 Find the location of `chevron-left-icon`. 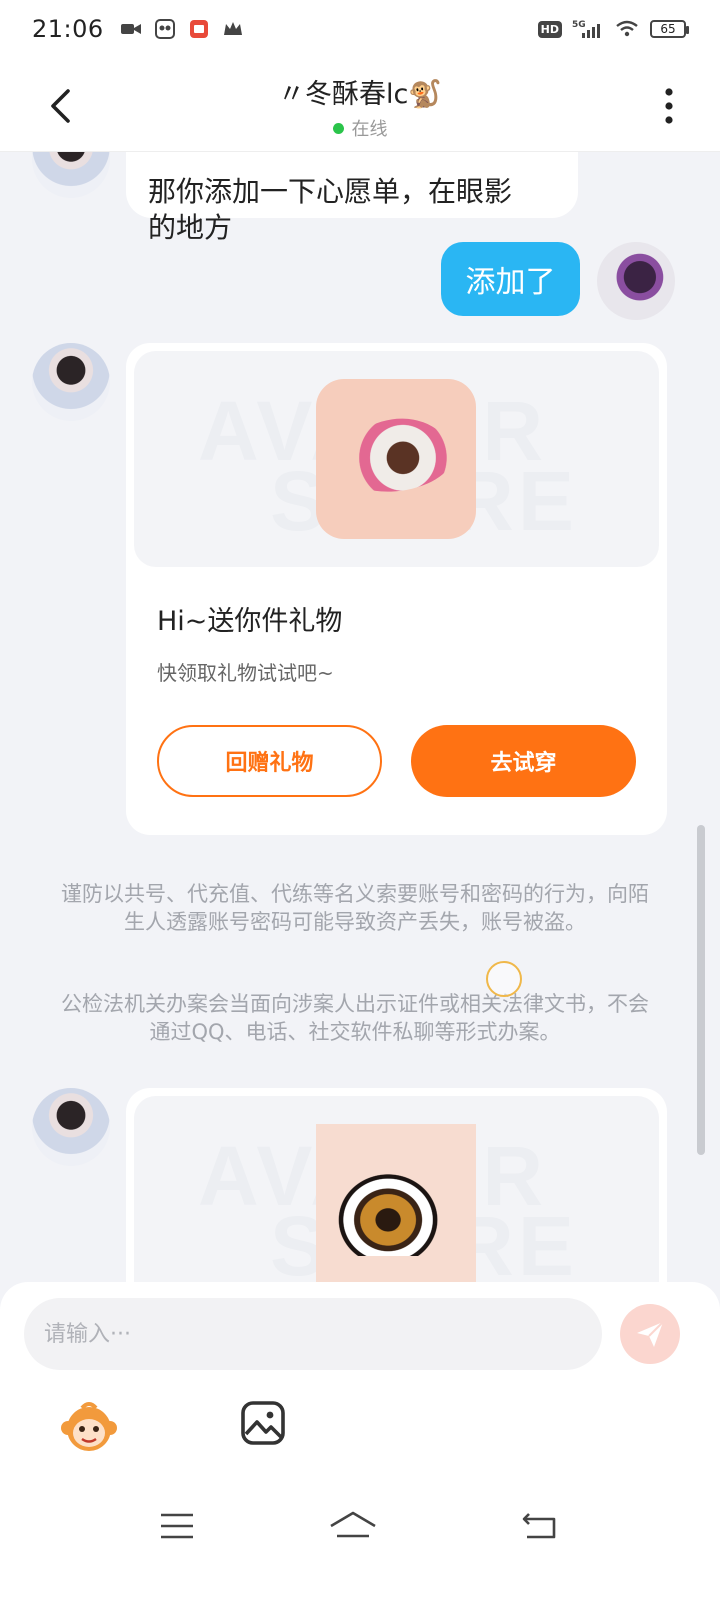

chevron-left-icon is located at coordinates (60, 106).